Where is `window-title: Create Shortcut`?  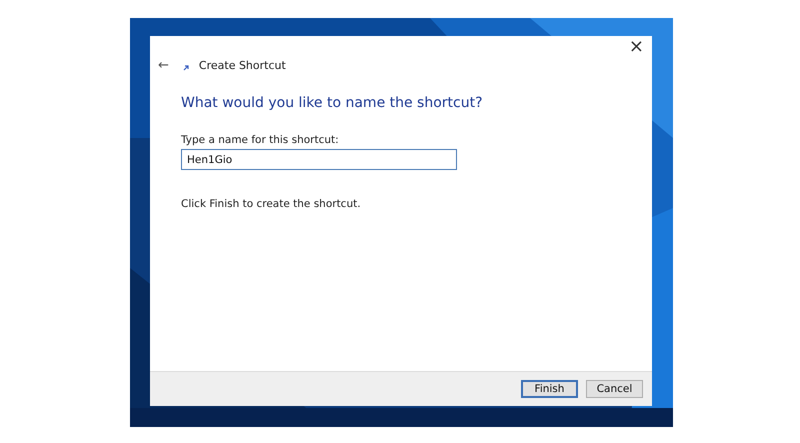
window-title: Create Shortcut is located at coordinates (242, 65).